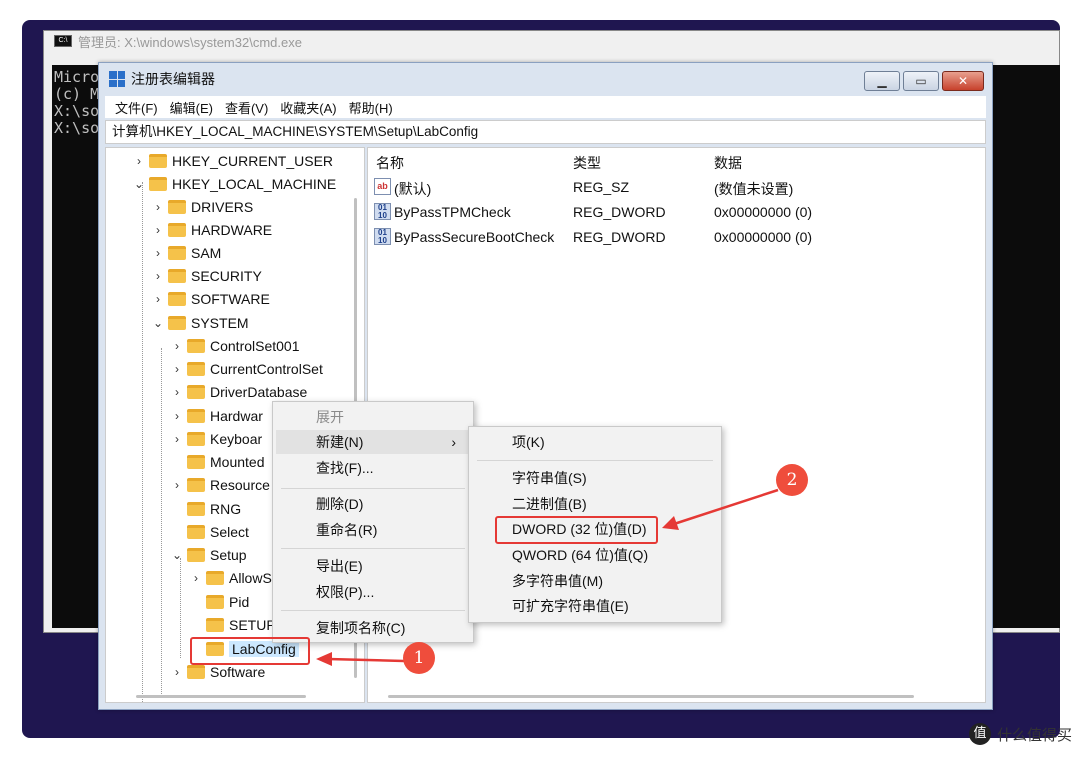  What do you see at coordinates (1034, 734) in the screenshot?
I see `watermark-text: 什么值得买` at bounding box center [1034, 734].